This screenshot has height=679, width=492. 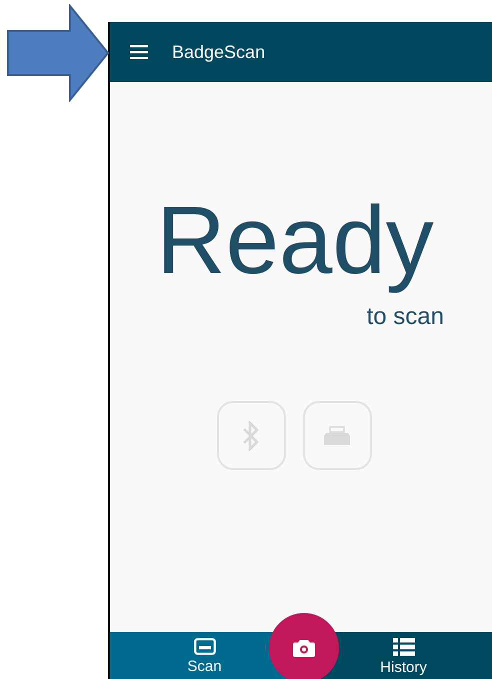 I want to click on card-icon, so click(x=205, y=646).